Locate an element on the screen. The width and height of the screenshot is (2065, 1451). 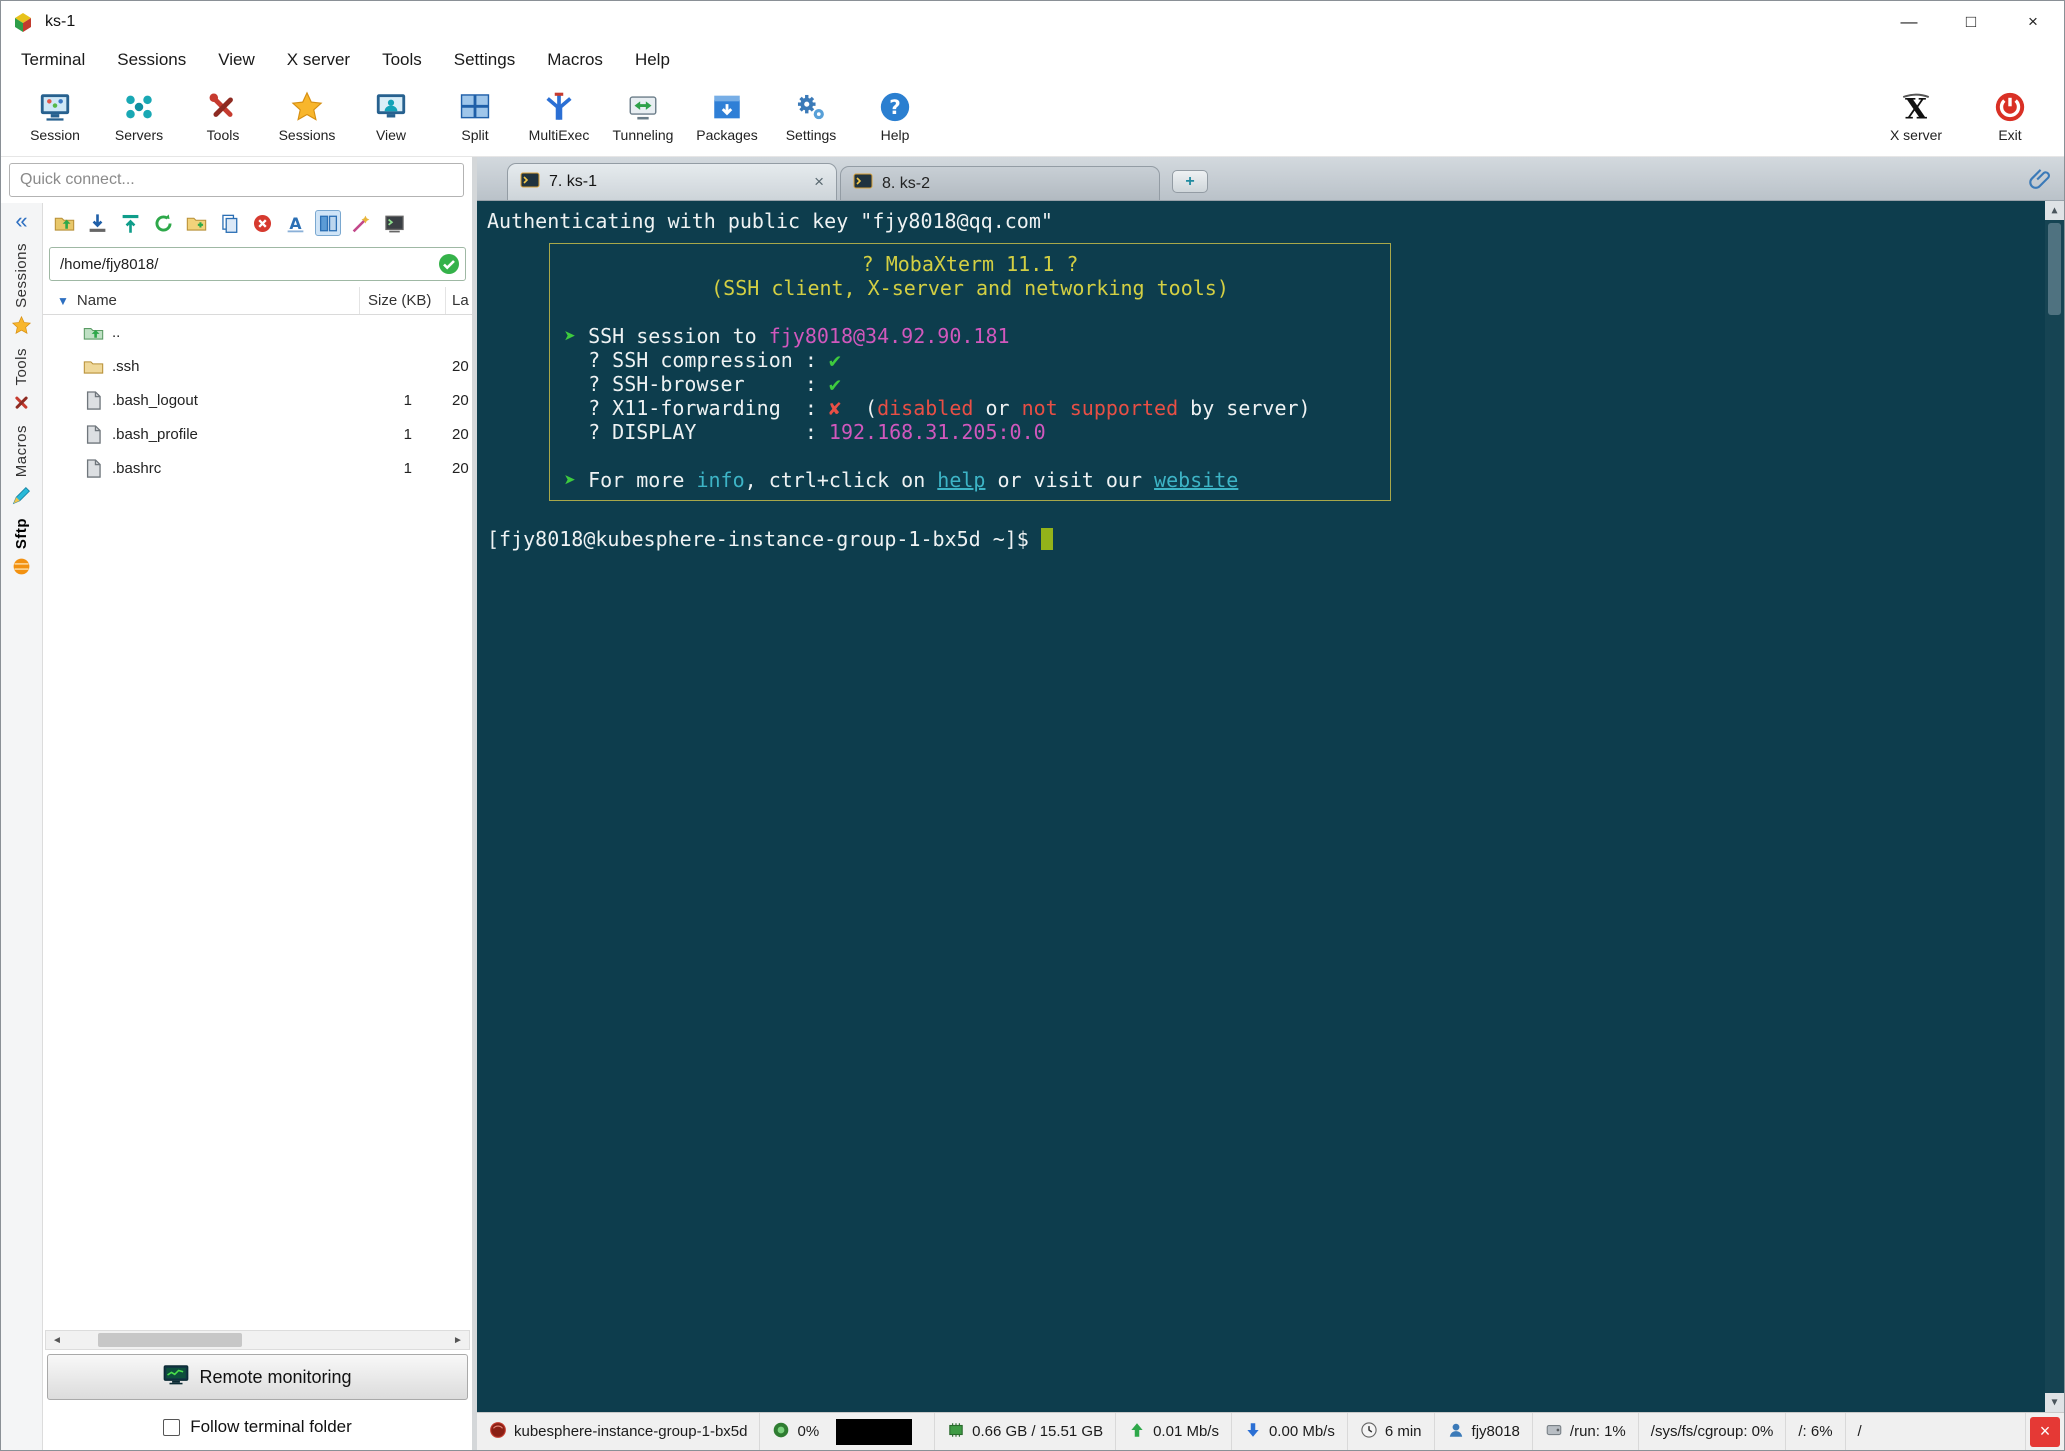
toolbar-packages-button: Packages is located at coordinates (727, 116).